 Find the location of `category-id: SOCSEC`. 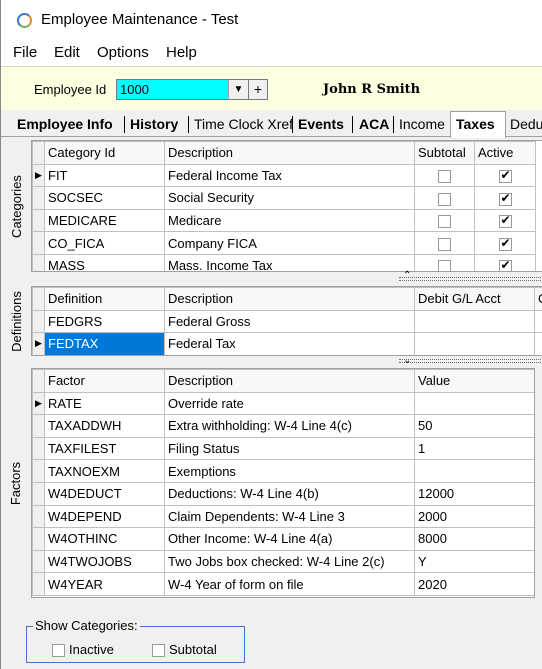

category-id: SOCSEC is located at coordinates (104, 198).